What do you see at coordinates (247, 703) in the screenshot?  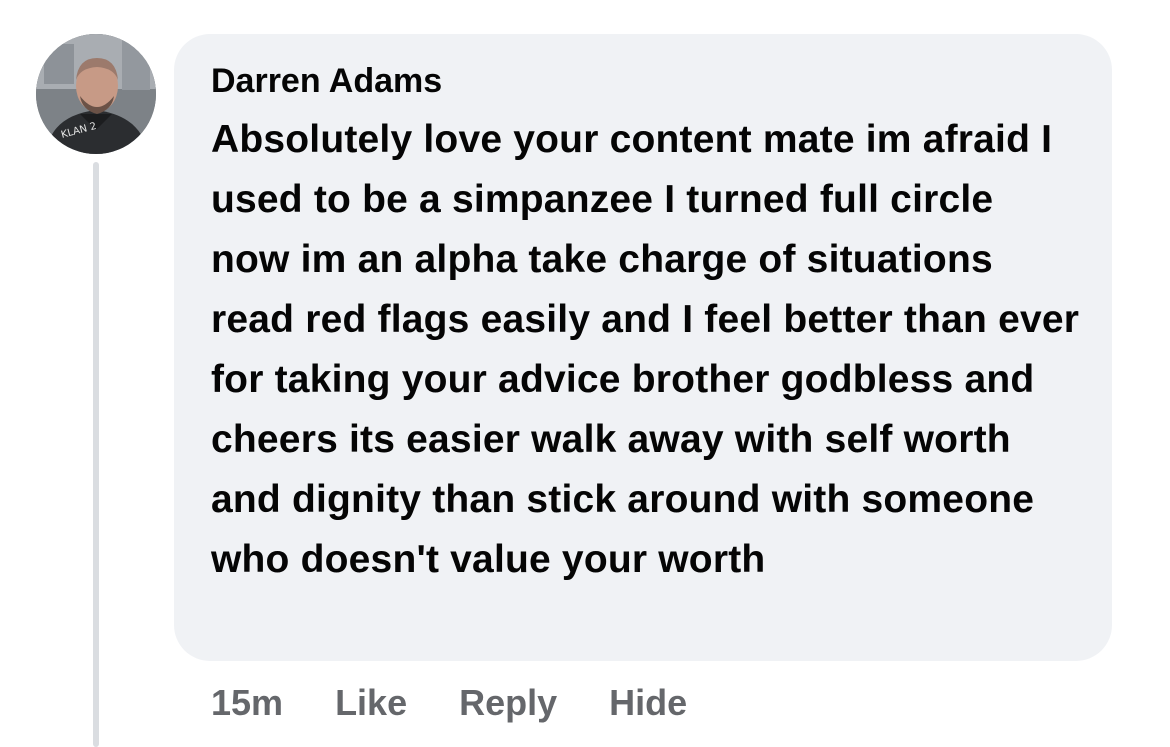 I see `comment-timestamp: 15m` at bounding box center [247, 703].